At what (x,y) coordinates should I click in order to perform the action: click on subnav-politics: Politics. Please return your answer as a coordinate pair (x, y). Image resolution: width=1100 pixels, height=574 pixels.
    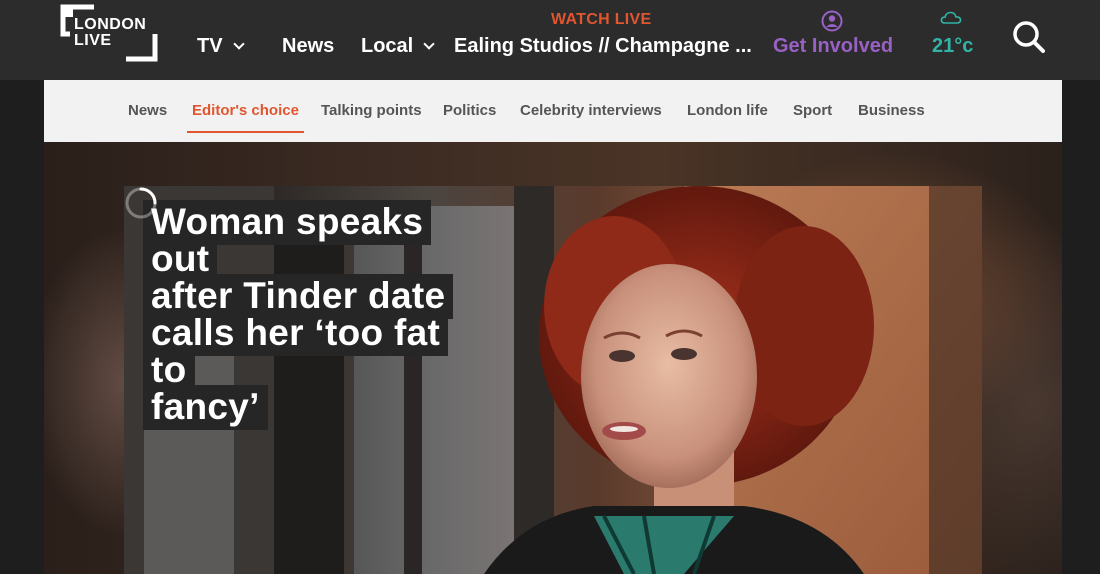
    Looking at the image, I should click on (469, 111).